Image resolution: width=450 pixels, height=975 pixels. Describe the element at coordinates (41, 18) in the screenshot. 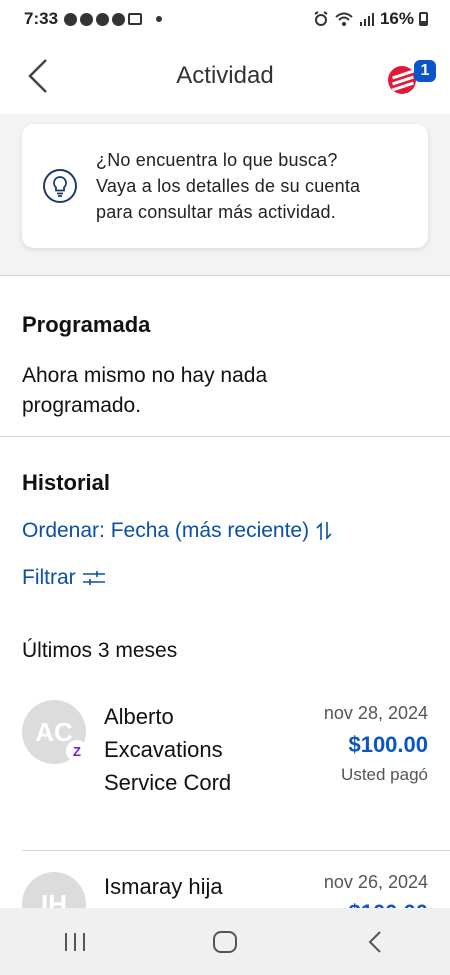

I see `status-time: 7:33` at that location.